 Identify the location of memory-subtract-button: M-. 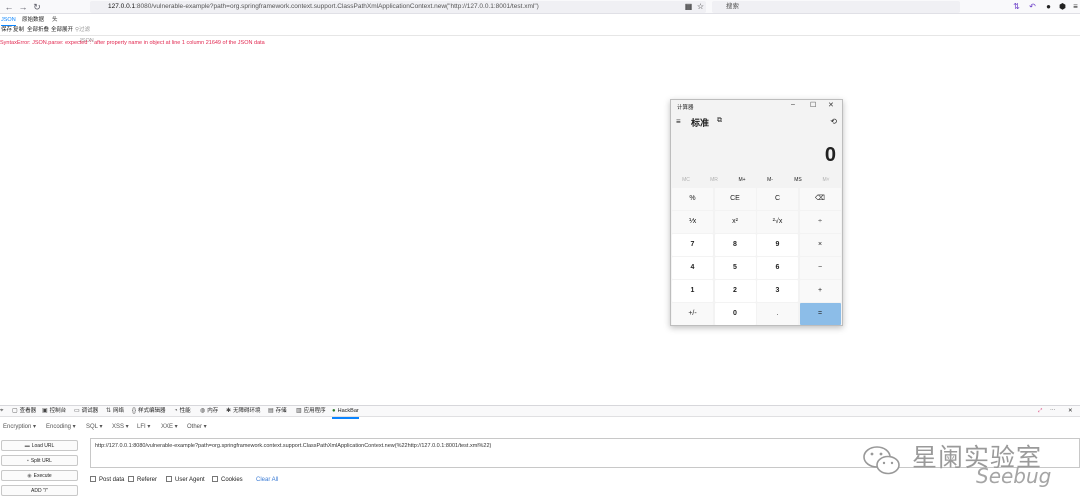
(770, 180).